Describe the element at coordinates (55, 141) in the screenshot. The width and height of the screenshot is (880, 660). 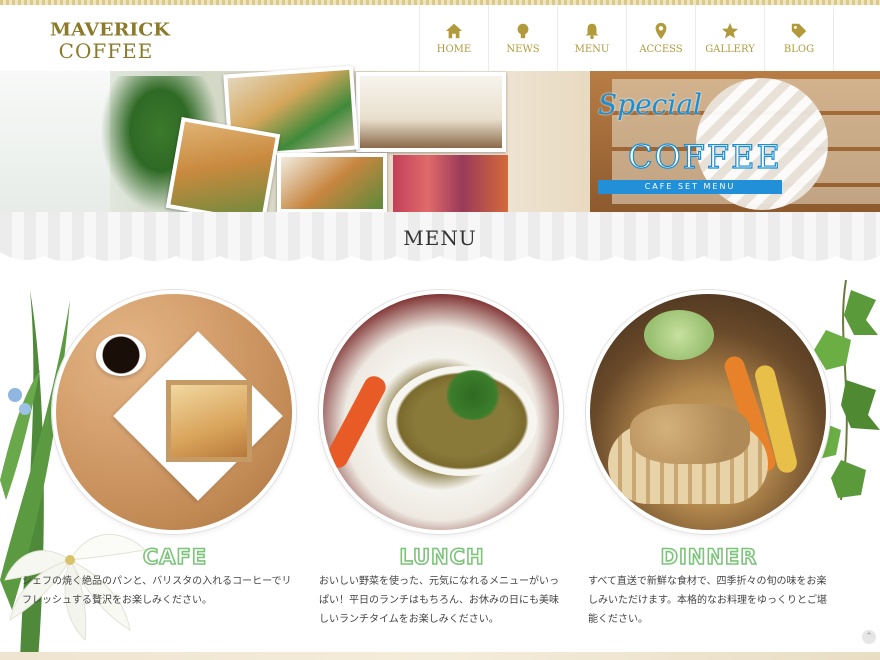
I see `banner-window` at that location.